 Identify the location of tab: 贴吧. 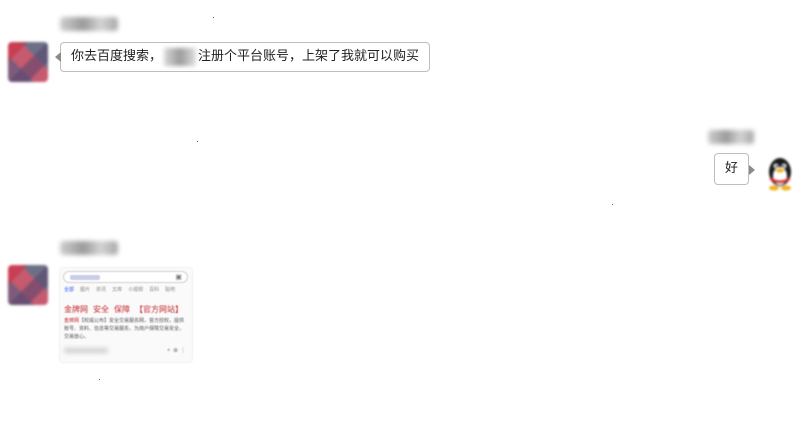
(170, 290).